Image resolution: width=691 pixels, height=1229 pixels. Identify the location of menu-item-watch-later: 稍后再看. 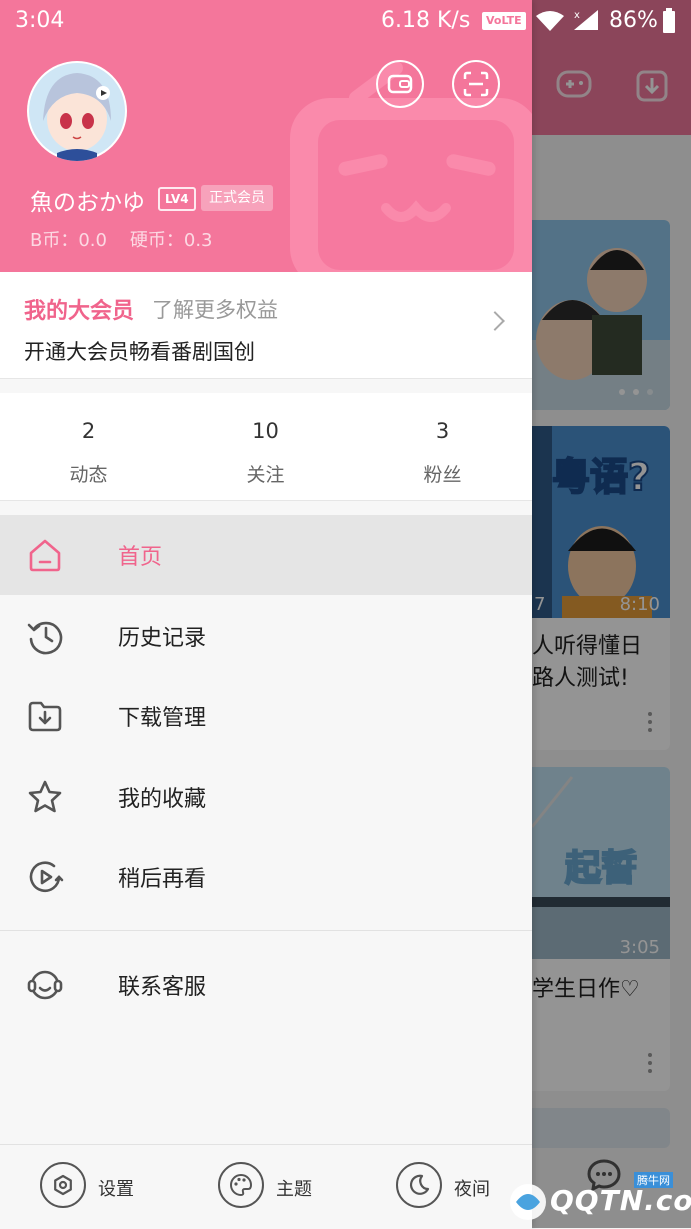
(266, 877).